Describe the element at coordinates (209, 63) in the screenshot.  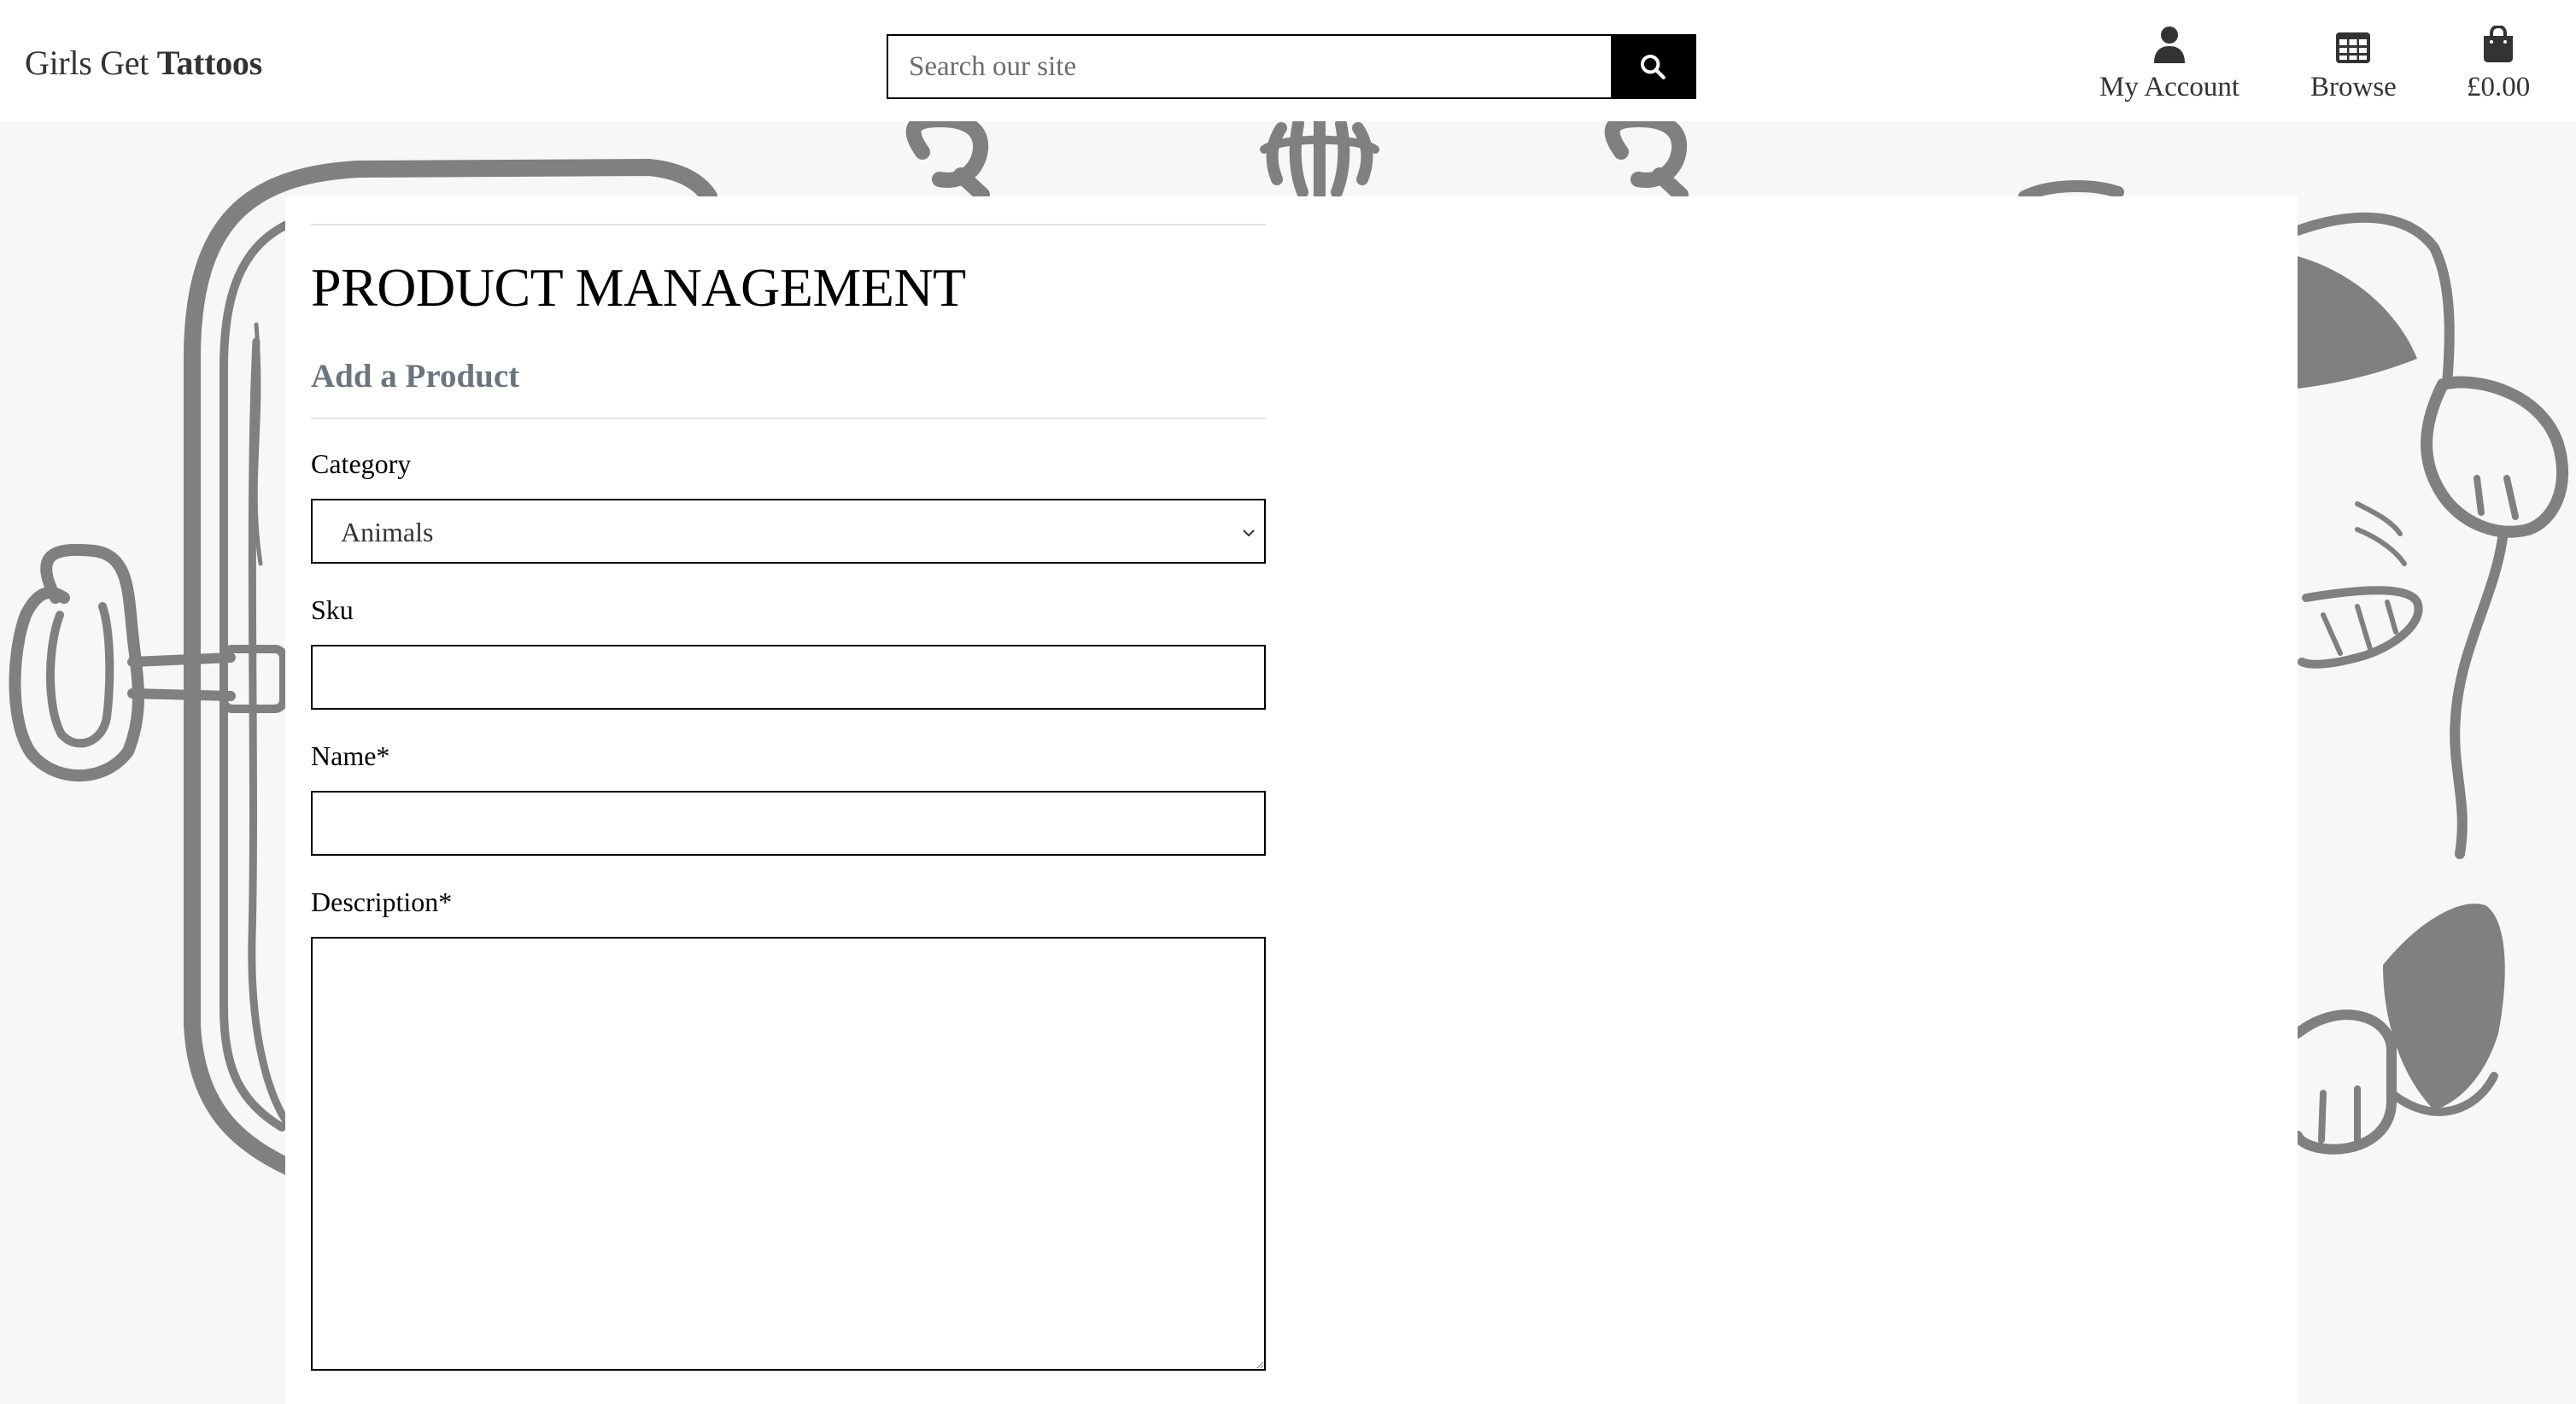
I see `brand-name-part2: Tattoos` at that location.